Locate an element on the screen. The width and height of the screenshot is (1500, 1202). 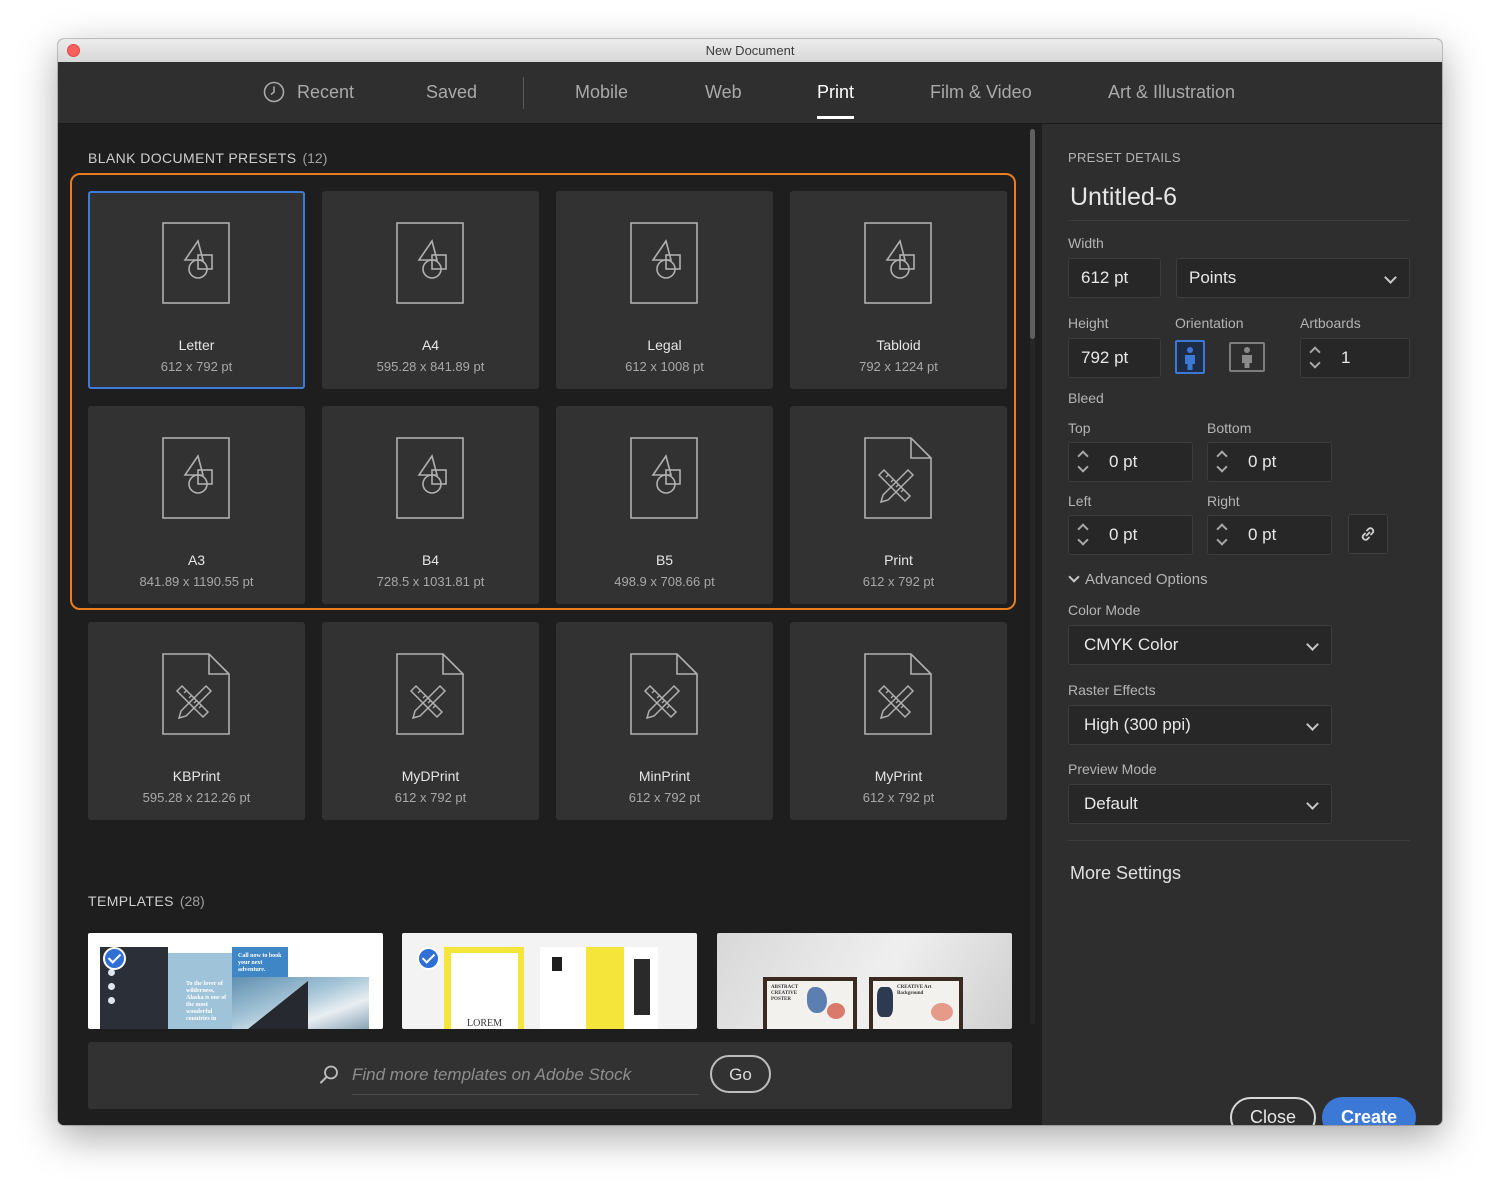
preset-card-minprint: MinPrint 612 x 792 pt is located at coordinates (664, 721).